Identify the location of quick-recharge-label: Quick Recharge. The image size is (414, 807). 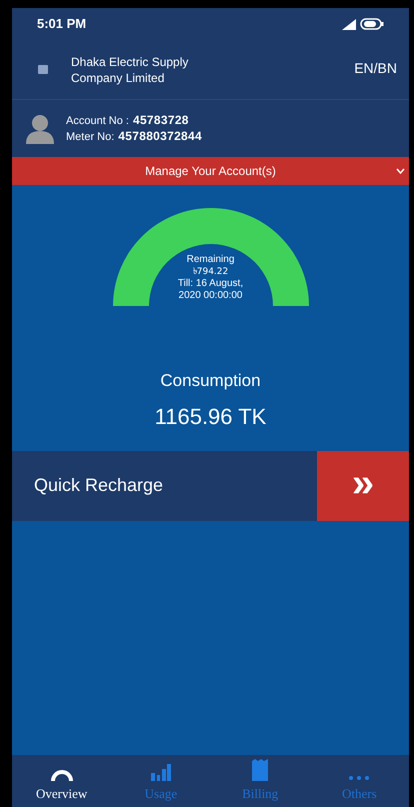
(98, 485).